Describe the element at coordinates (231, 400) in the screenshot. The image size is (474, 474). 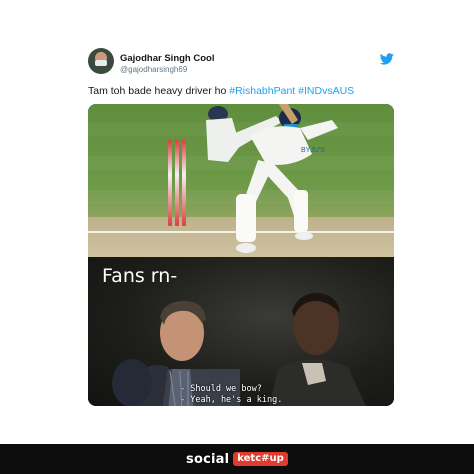
I see `subtitle-line: - Yeah, he's a king.` at that location.